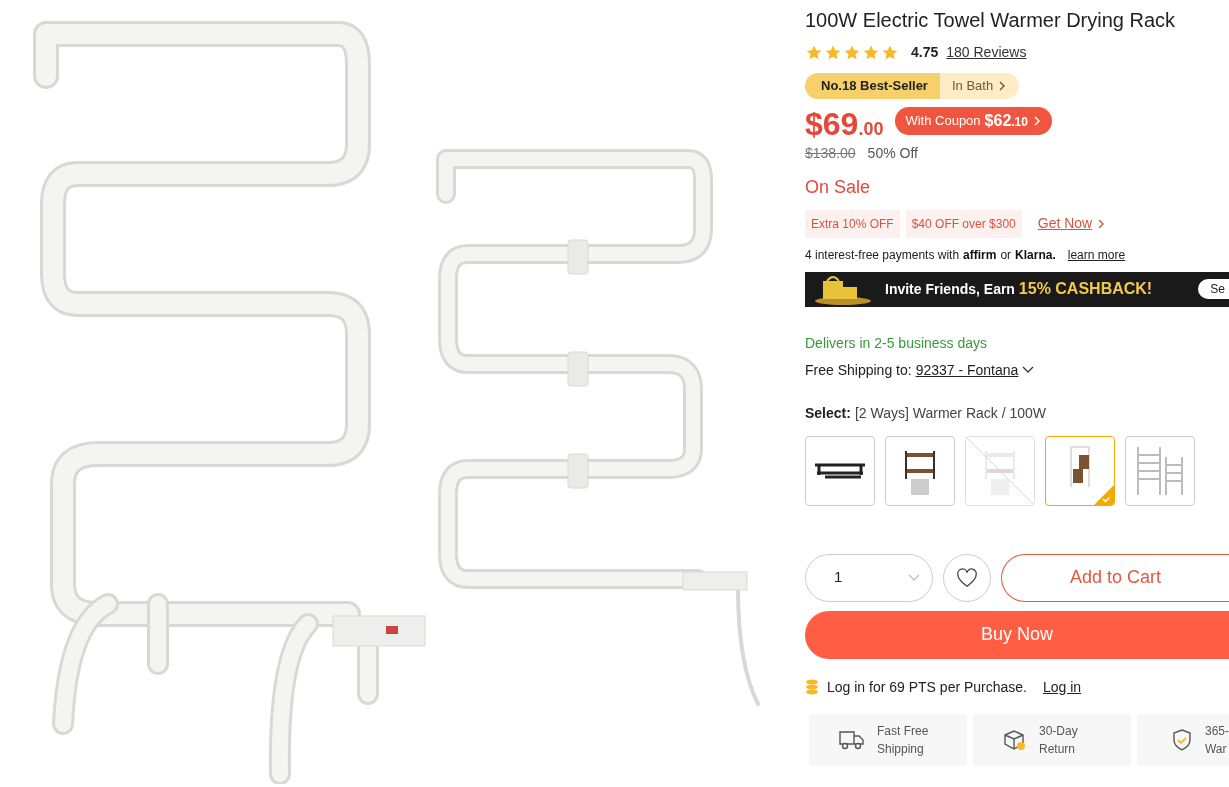 This screenshot has height=787, width=1229. What do you see at coordinates (838, 186) in the screenshot?
I see `on-sale-label: On Sale` at bounding box center [838, 186].